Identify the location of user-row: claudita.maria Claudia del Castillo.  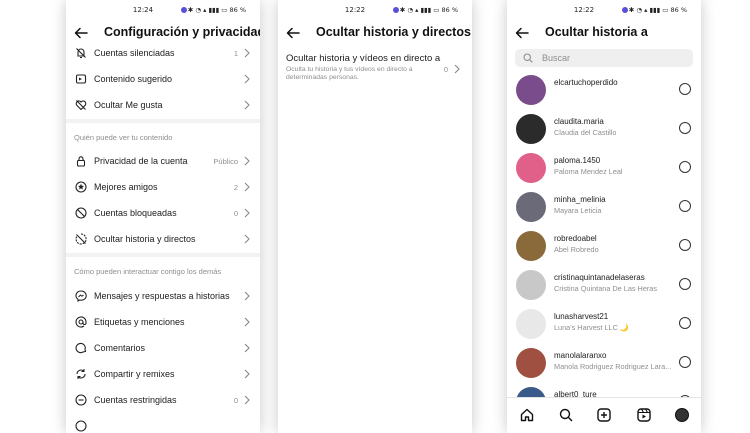
(604, 130).